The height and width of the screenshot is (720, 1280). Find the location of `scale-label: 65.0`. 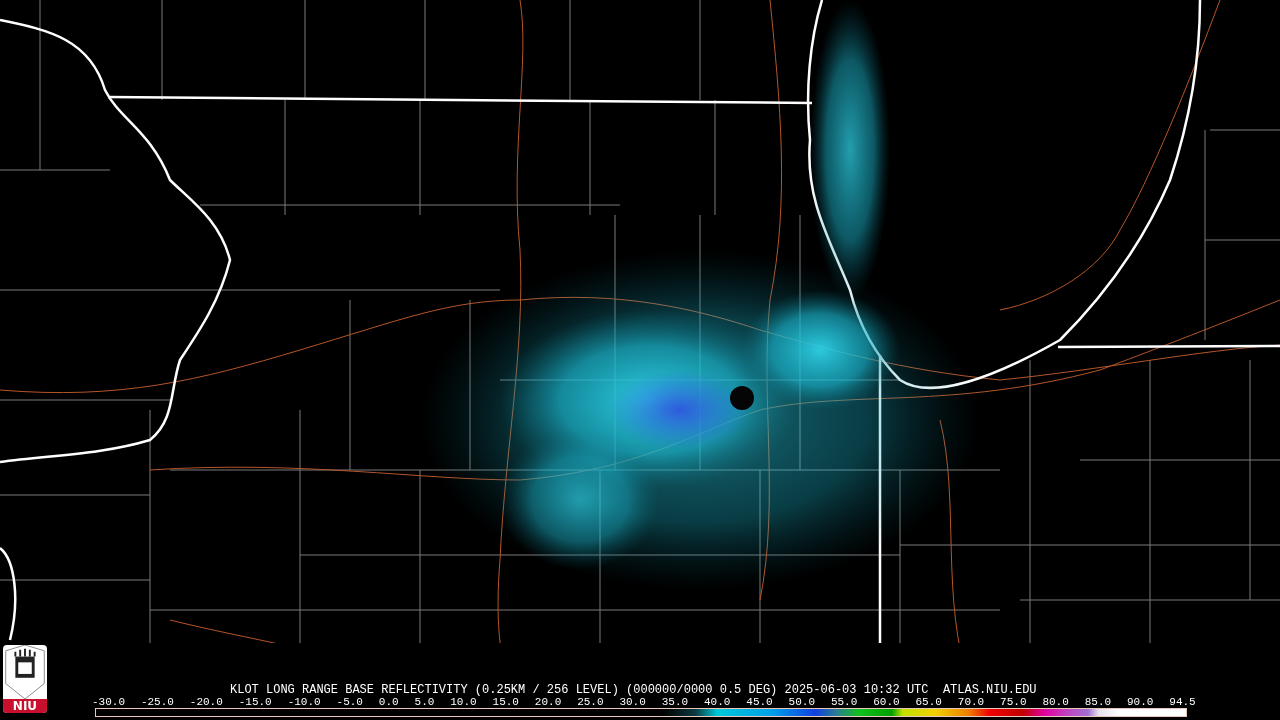

scale-label: 65.0 is located at coordinates (928, 702).